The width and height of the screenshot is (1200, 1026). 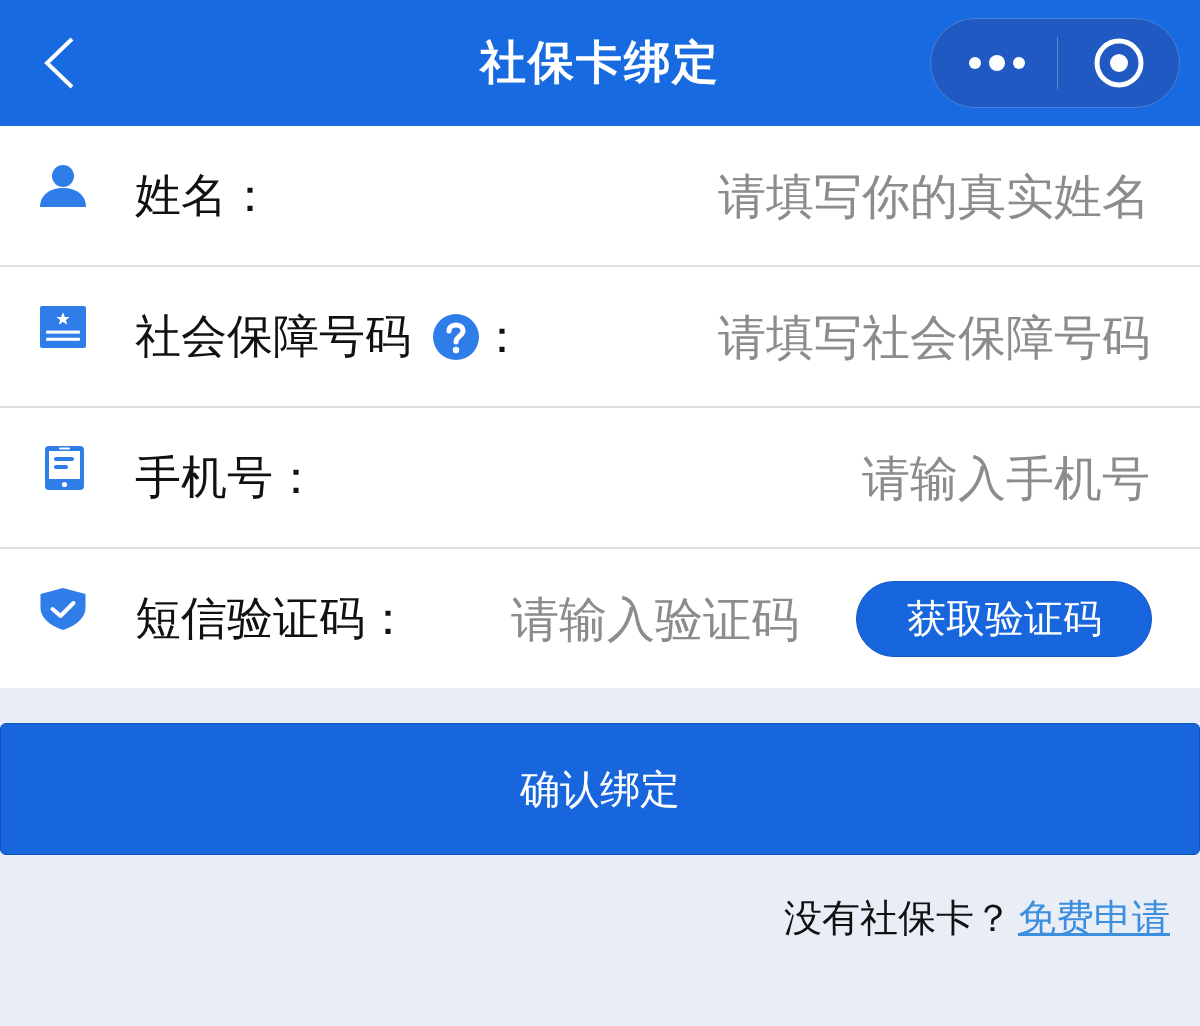 I want to click on field-label: 社会保障号码, so click(x=273, y=336).